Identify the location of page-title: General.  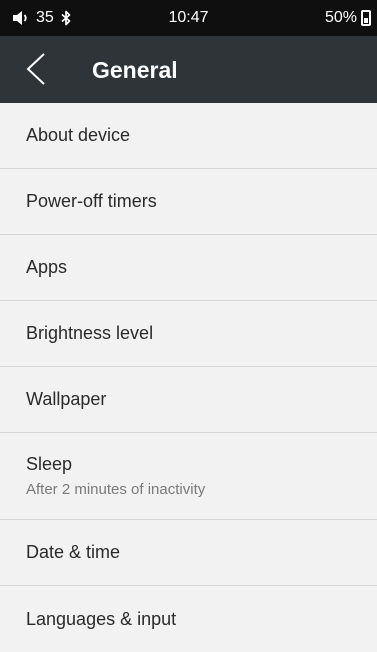
(135, 70).